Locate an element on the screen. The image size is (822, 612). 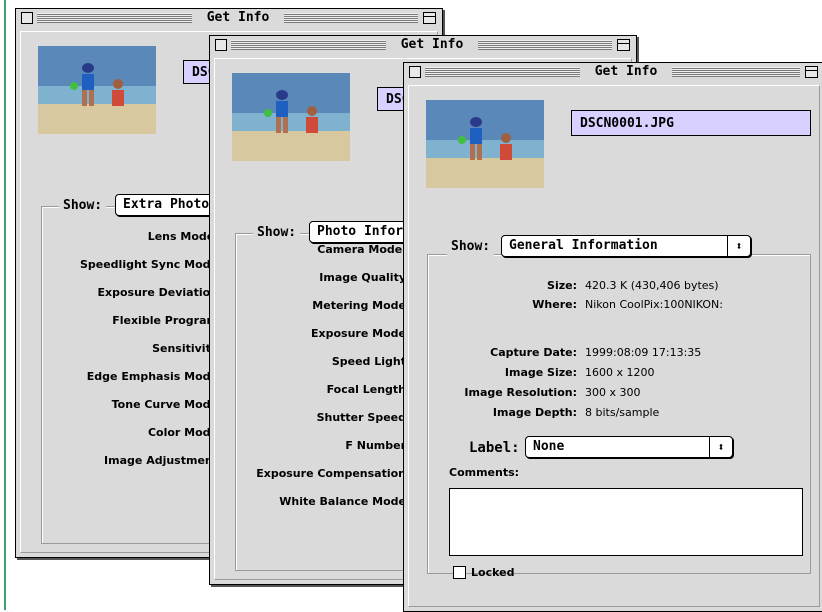
filename-field: DSCN0001.JPG is located at coordinates (691, 123).